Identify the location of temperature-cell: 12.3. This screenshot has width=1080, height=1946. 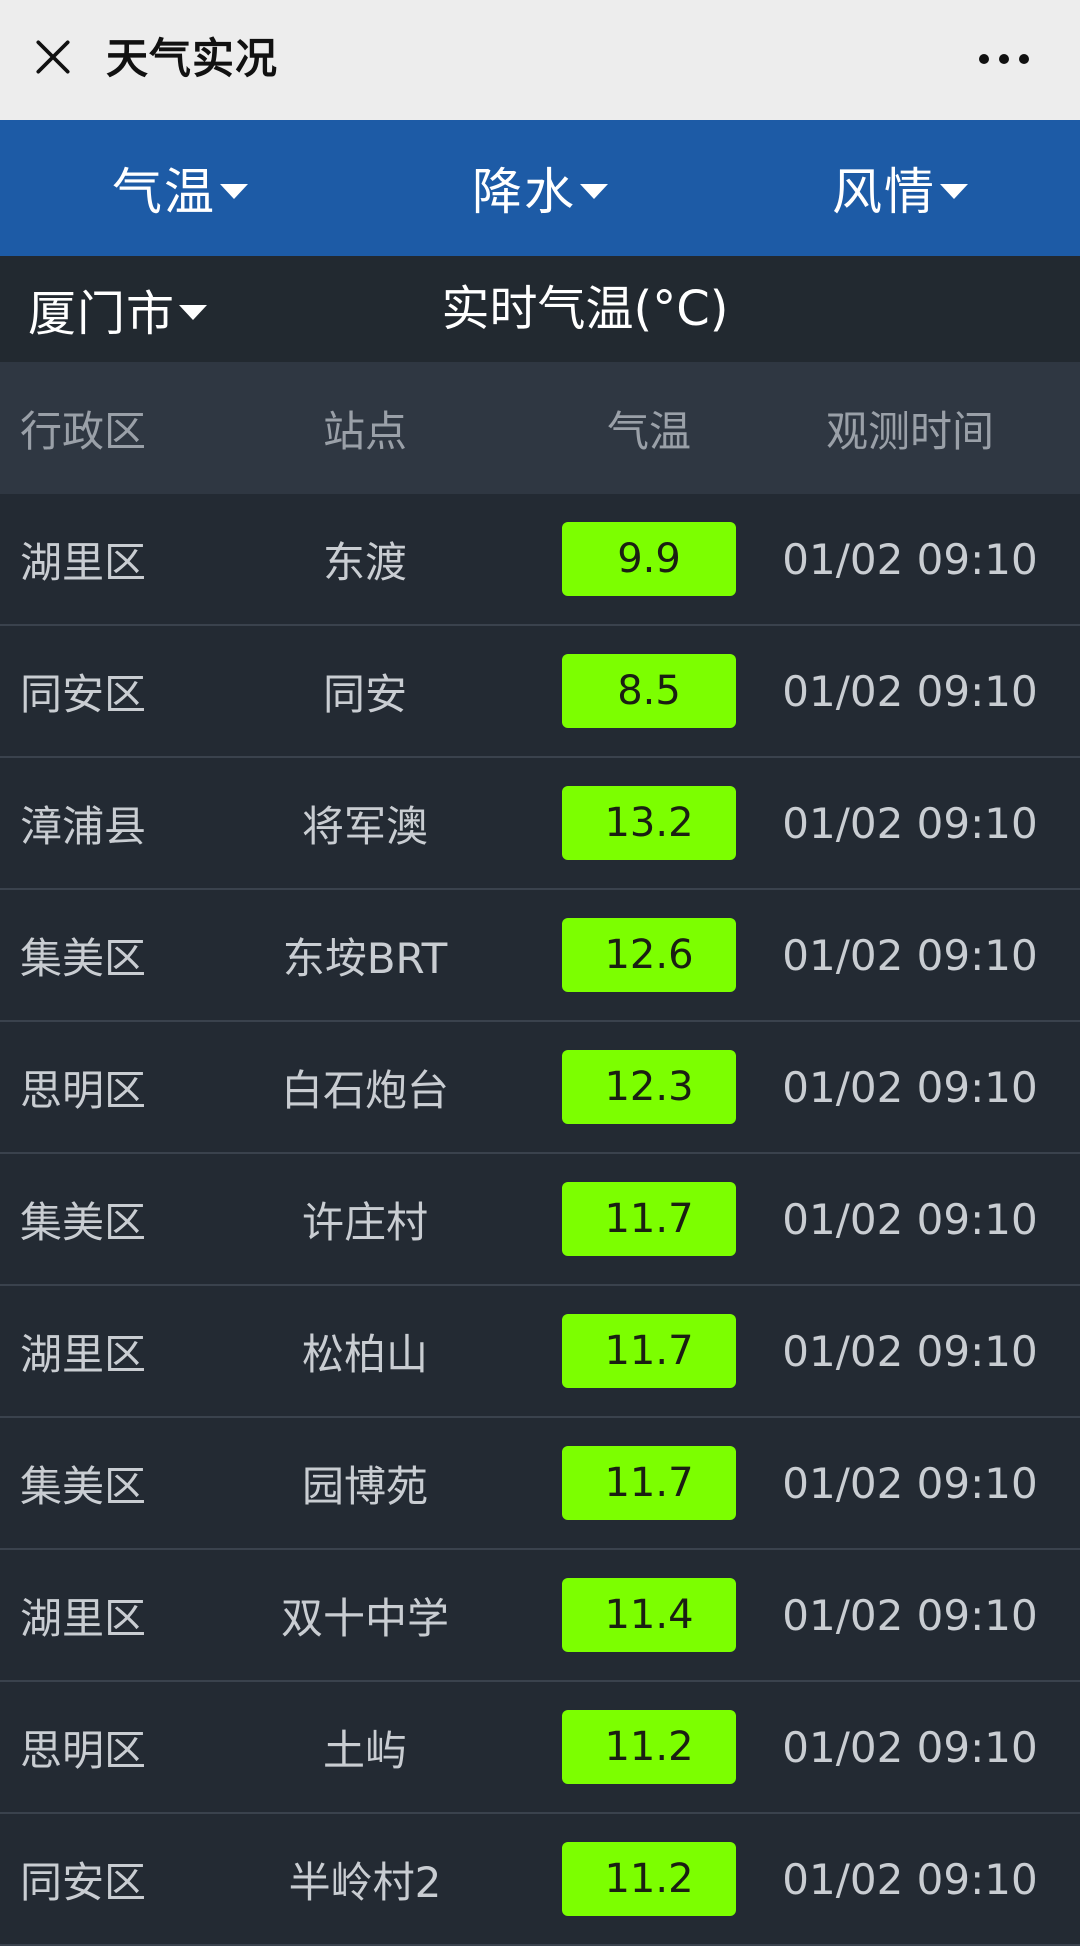
(649, 1087).